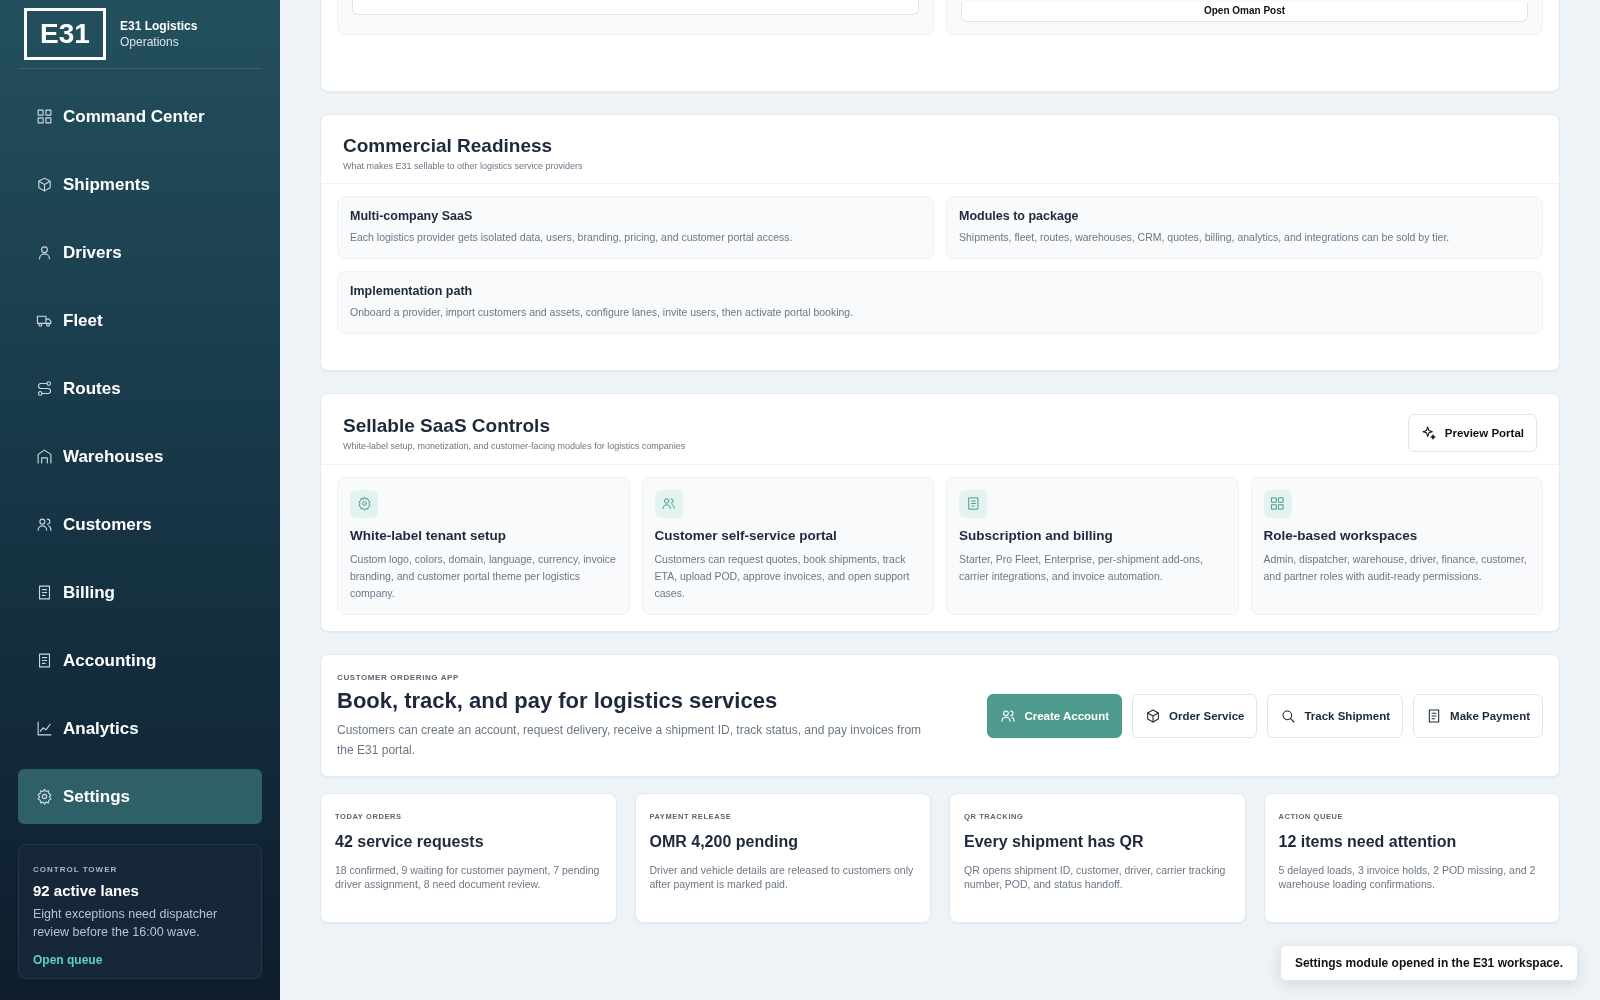 The width and height of the screenshot is (1600, 1000). What do you see at coordinates (1407, 876) in the screenshot?
I see `stat-text: 5 delayed loads, 3 invoice holds, 2 POD missing, and 2 warehouse loading confirmations.` at bounding box center [1407, 876].